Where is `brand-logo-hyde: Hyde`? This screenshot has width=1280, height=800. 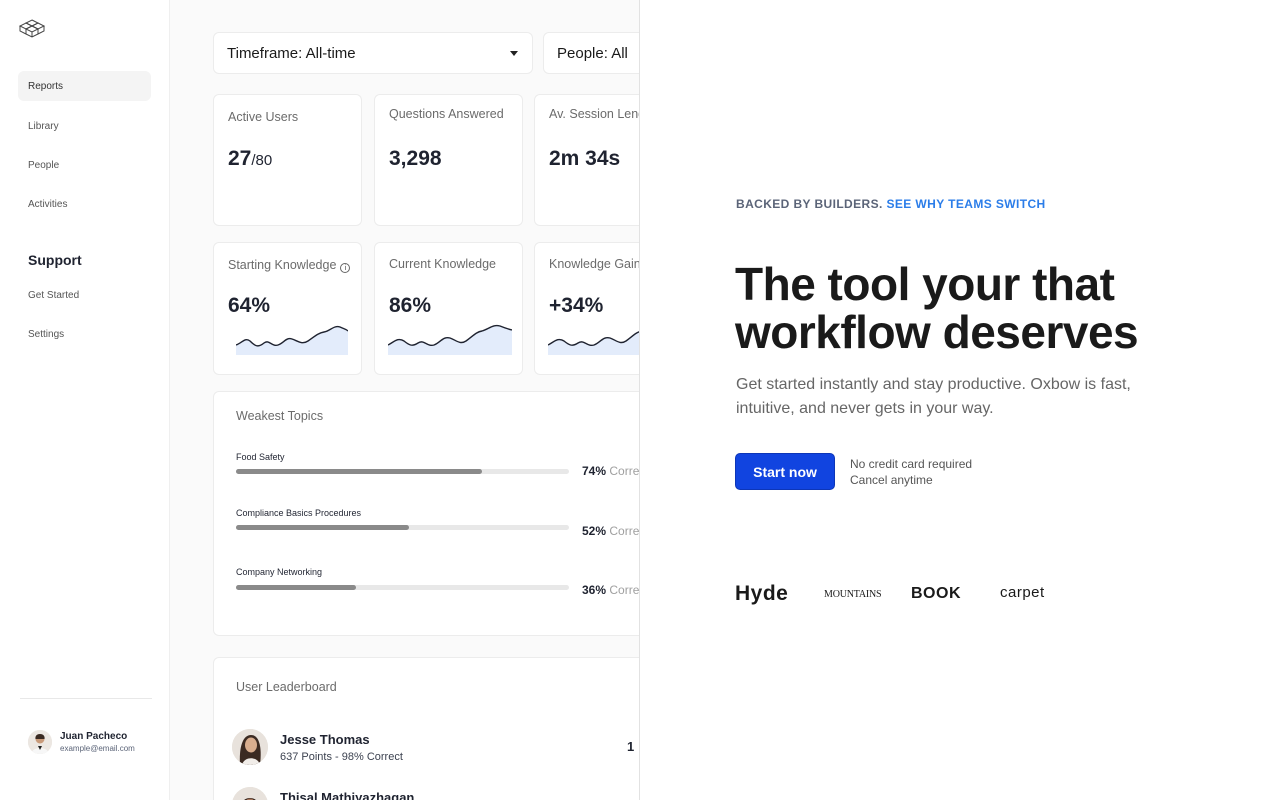 brand-logo-hyde: Hyde is located at coordinates (762, 593).